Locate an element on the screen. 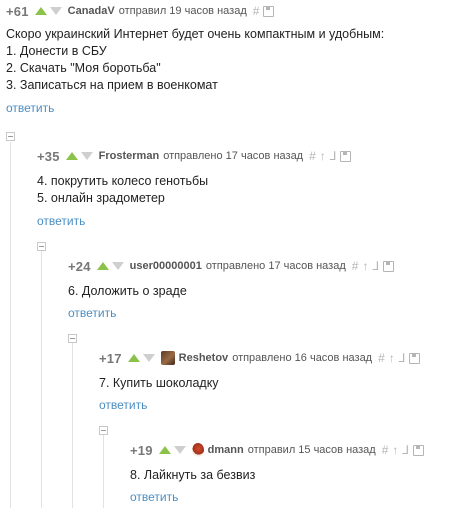 The image size is (451, 508). comment-line: 4. покрутить колесо генотьбы is located at coordinates (123, 181).